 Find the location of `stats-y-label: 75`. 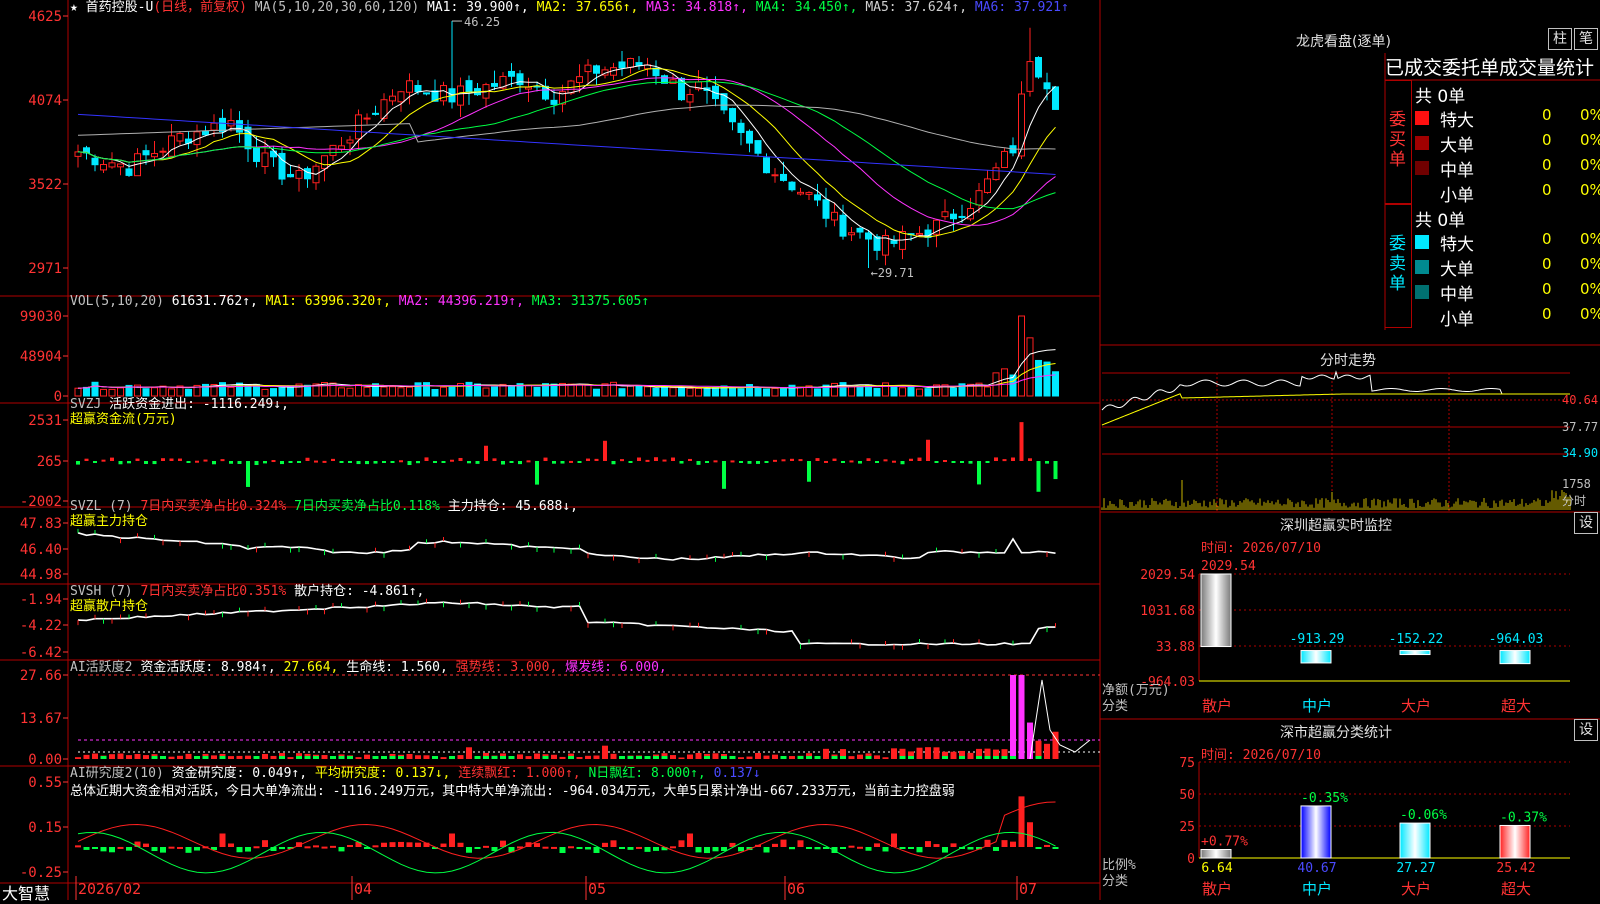

stats-y-label: 75 is located at coordinates (1187, 763).